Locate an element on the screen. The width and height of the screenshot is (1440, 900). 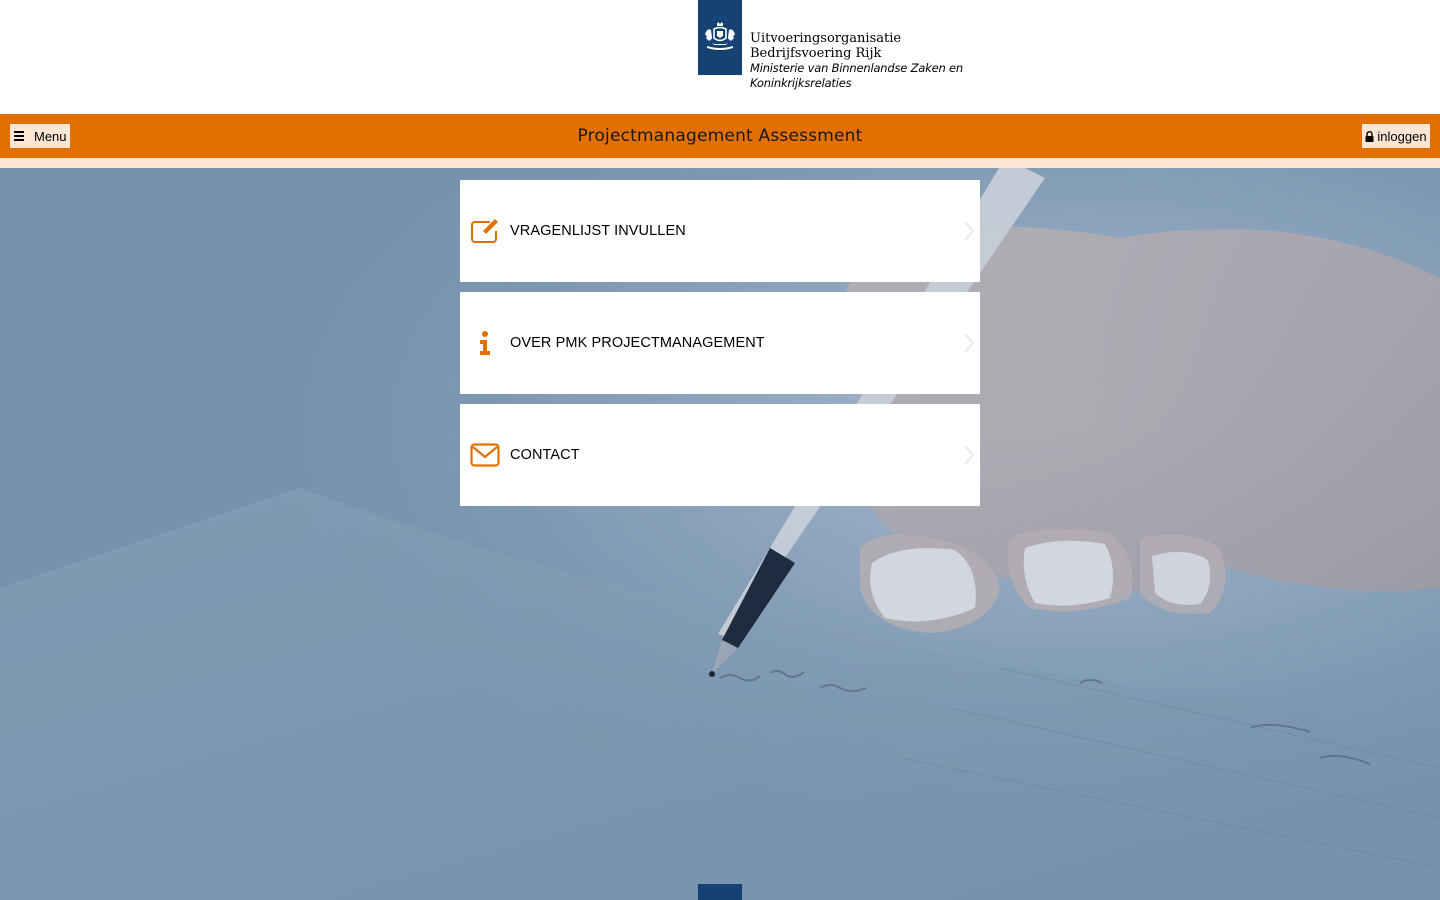
logo-line-department: Bedrijfsvoering Rijk is located at coordinates (816, 53).